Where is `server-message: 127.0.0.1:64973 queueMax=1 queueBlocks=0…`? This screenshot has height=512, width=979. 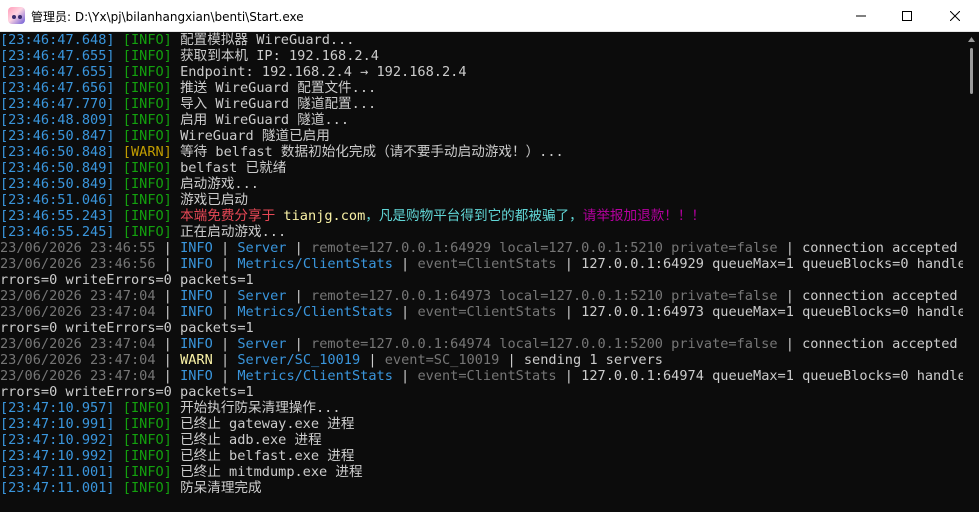 server-message: 127.0.0.1:64973 queueMax=1 queueBlocks=0… is located at coordinates (772, 312).